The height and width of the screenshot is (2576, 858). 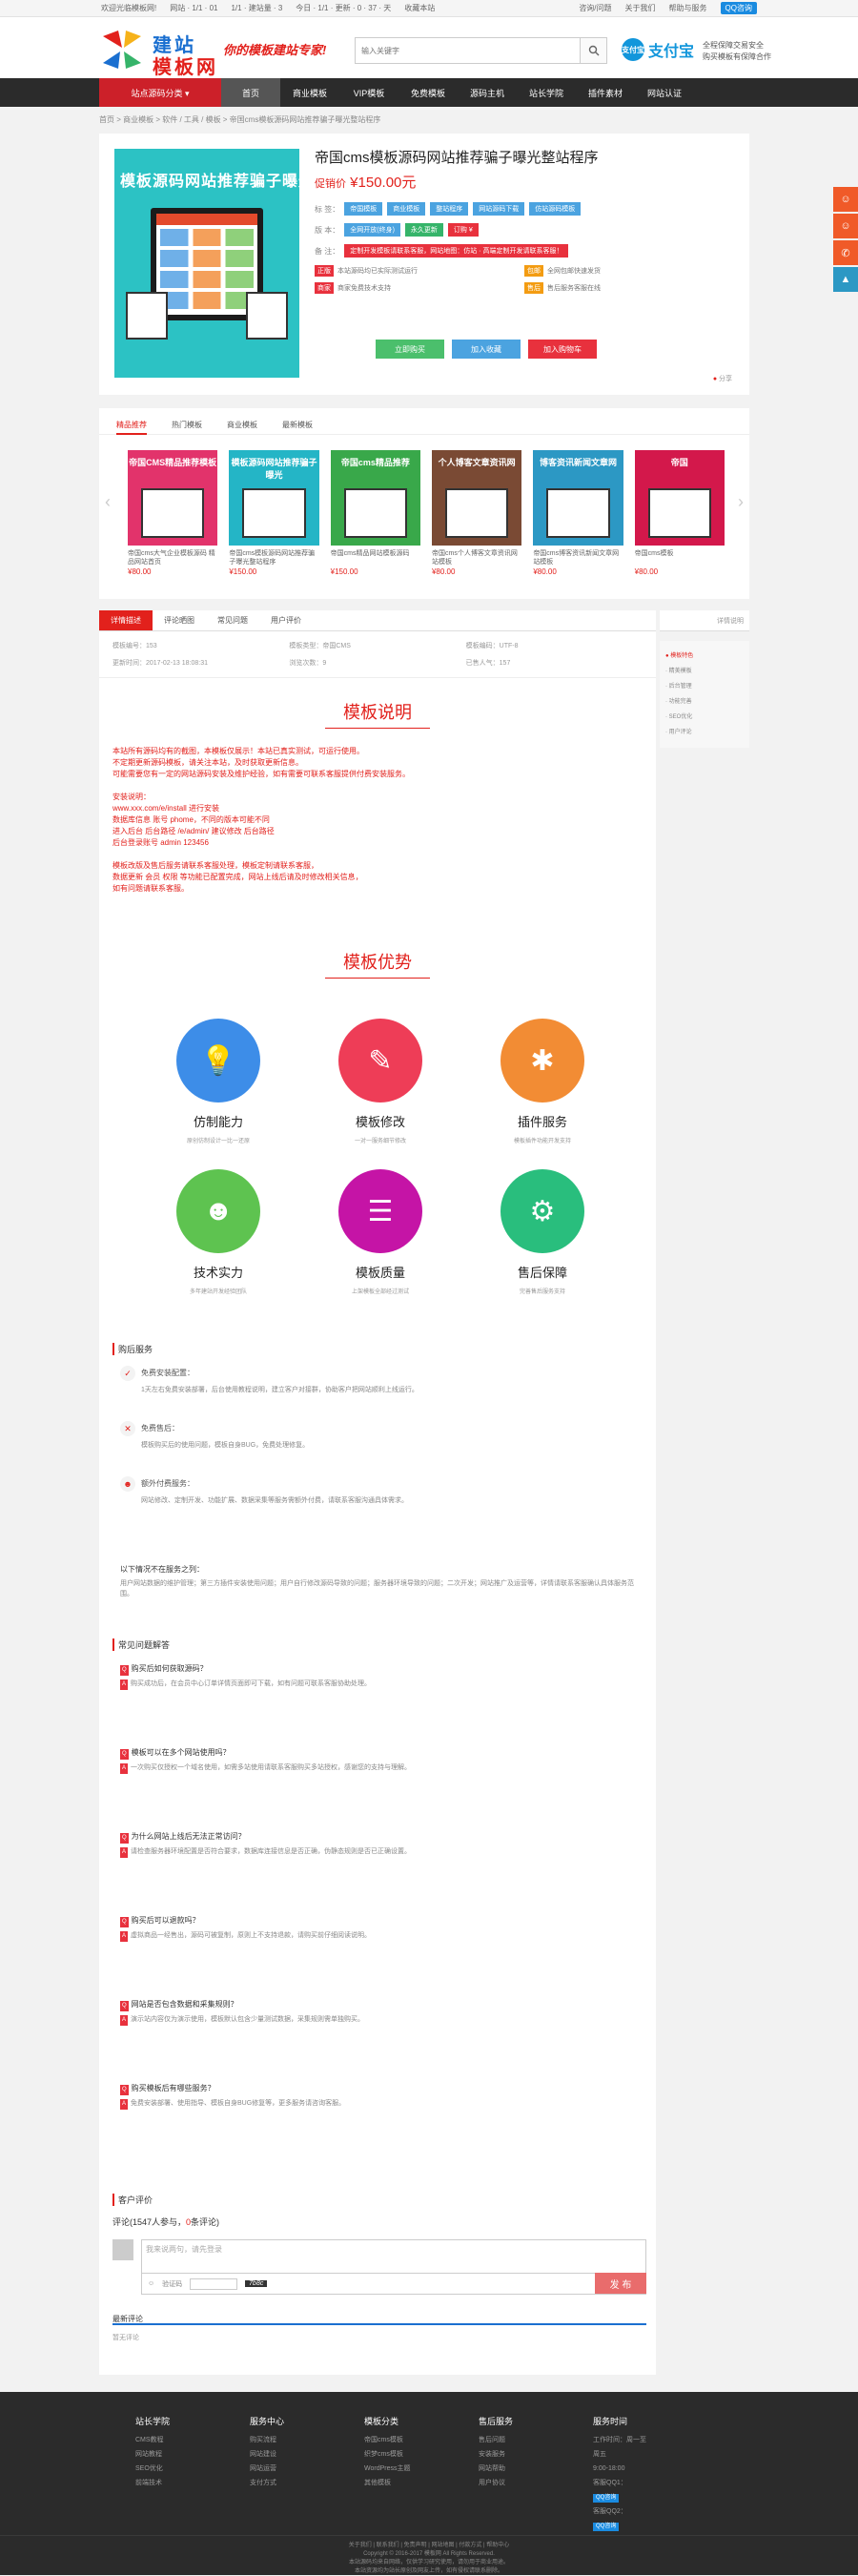 I want to click on nav-home: 首页, so click(x=250, y=92).